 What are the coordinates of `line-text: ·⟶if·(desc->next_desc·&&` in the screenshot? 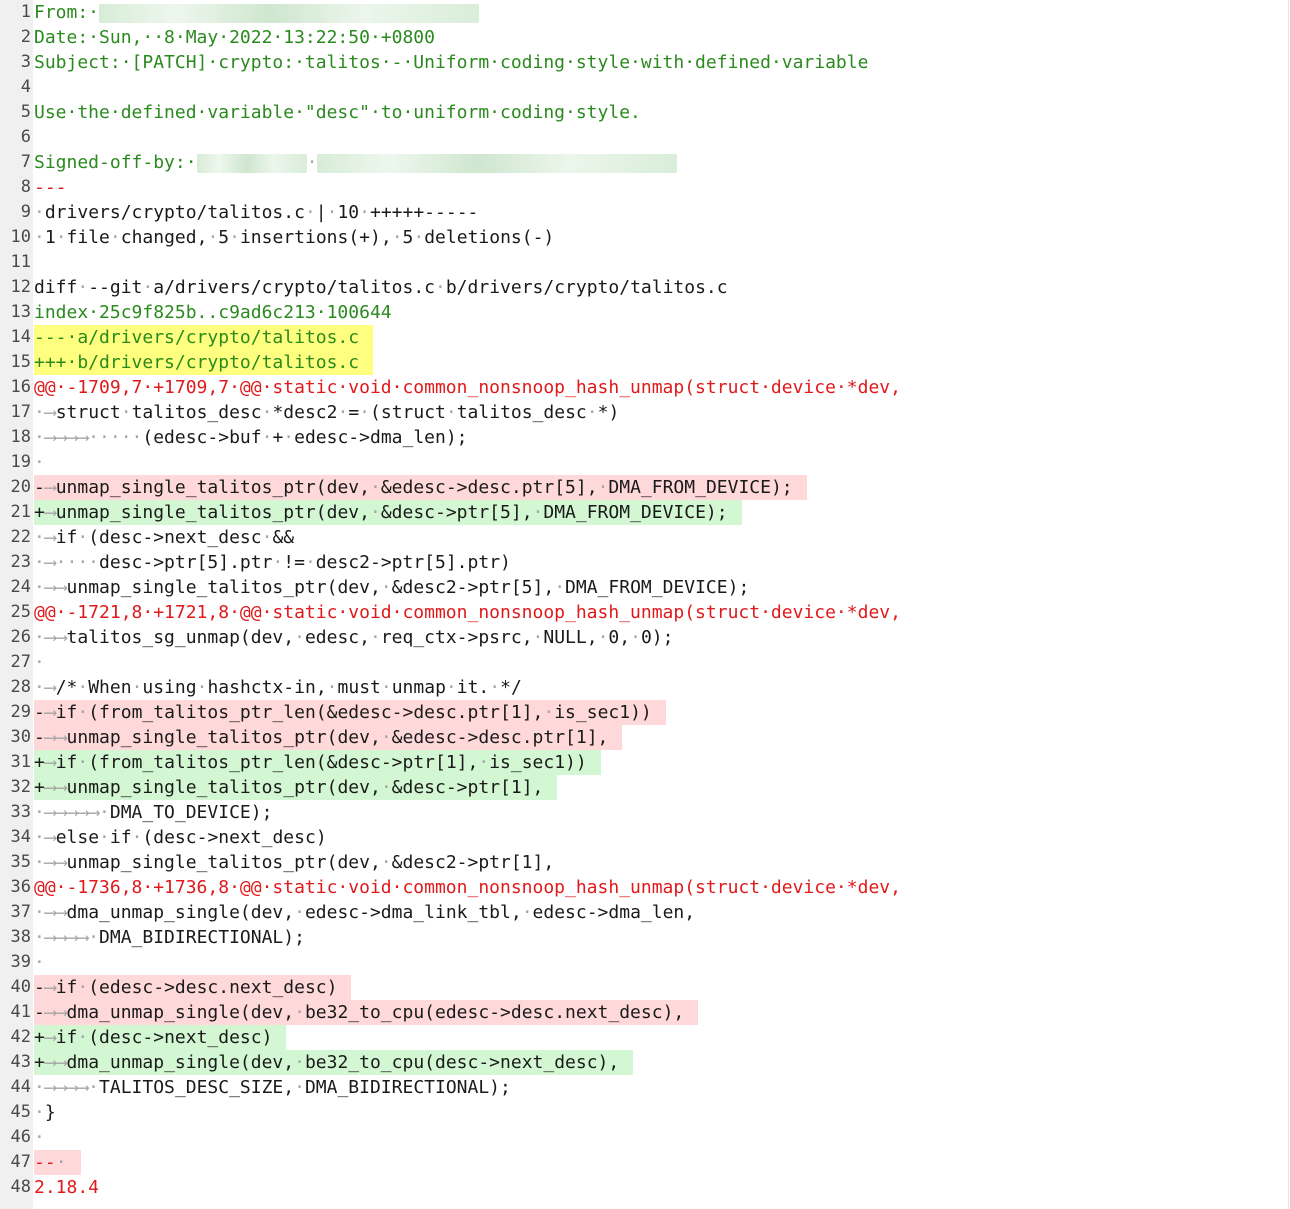 It's located at (164, 537).